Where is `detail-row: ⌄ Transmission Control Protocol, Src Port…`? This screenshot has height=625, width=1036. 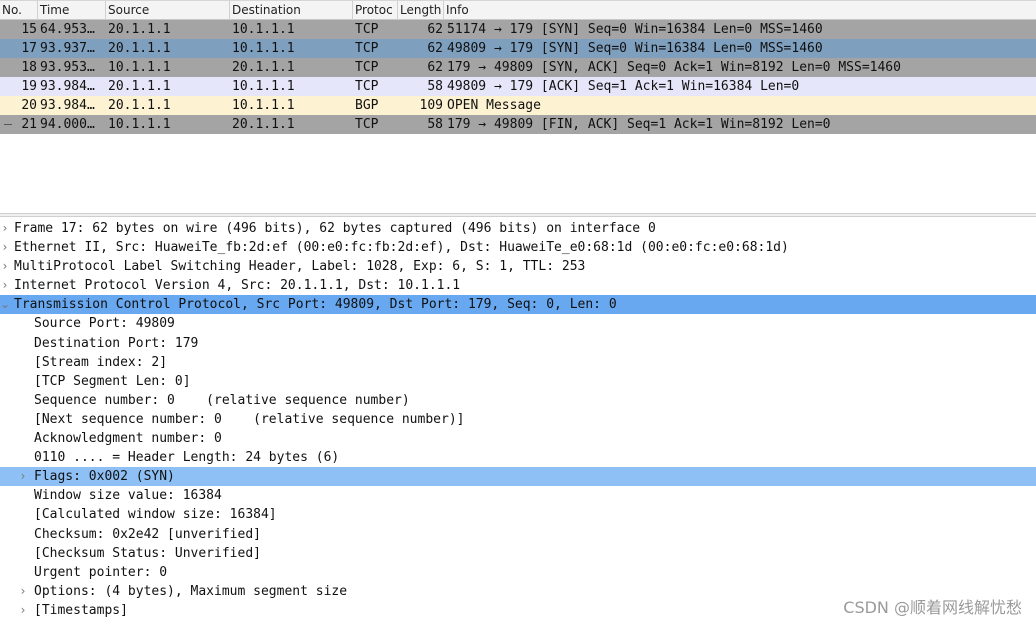
detail-row: ⌄ Transmission Control Protocol, Src Port… is located at coordinates (518, 305).